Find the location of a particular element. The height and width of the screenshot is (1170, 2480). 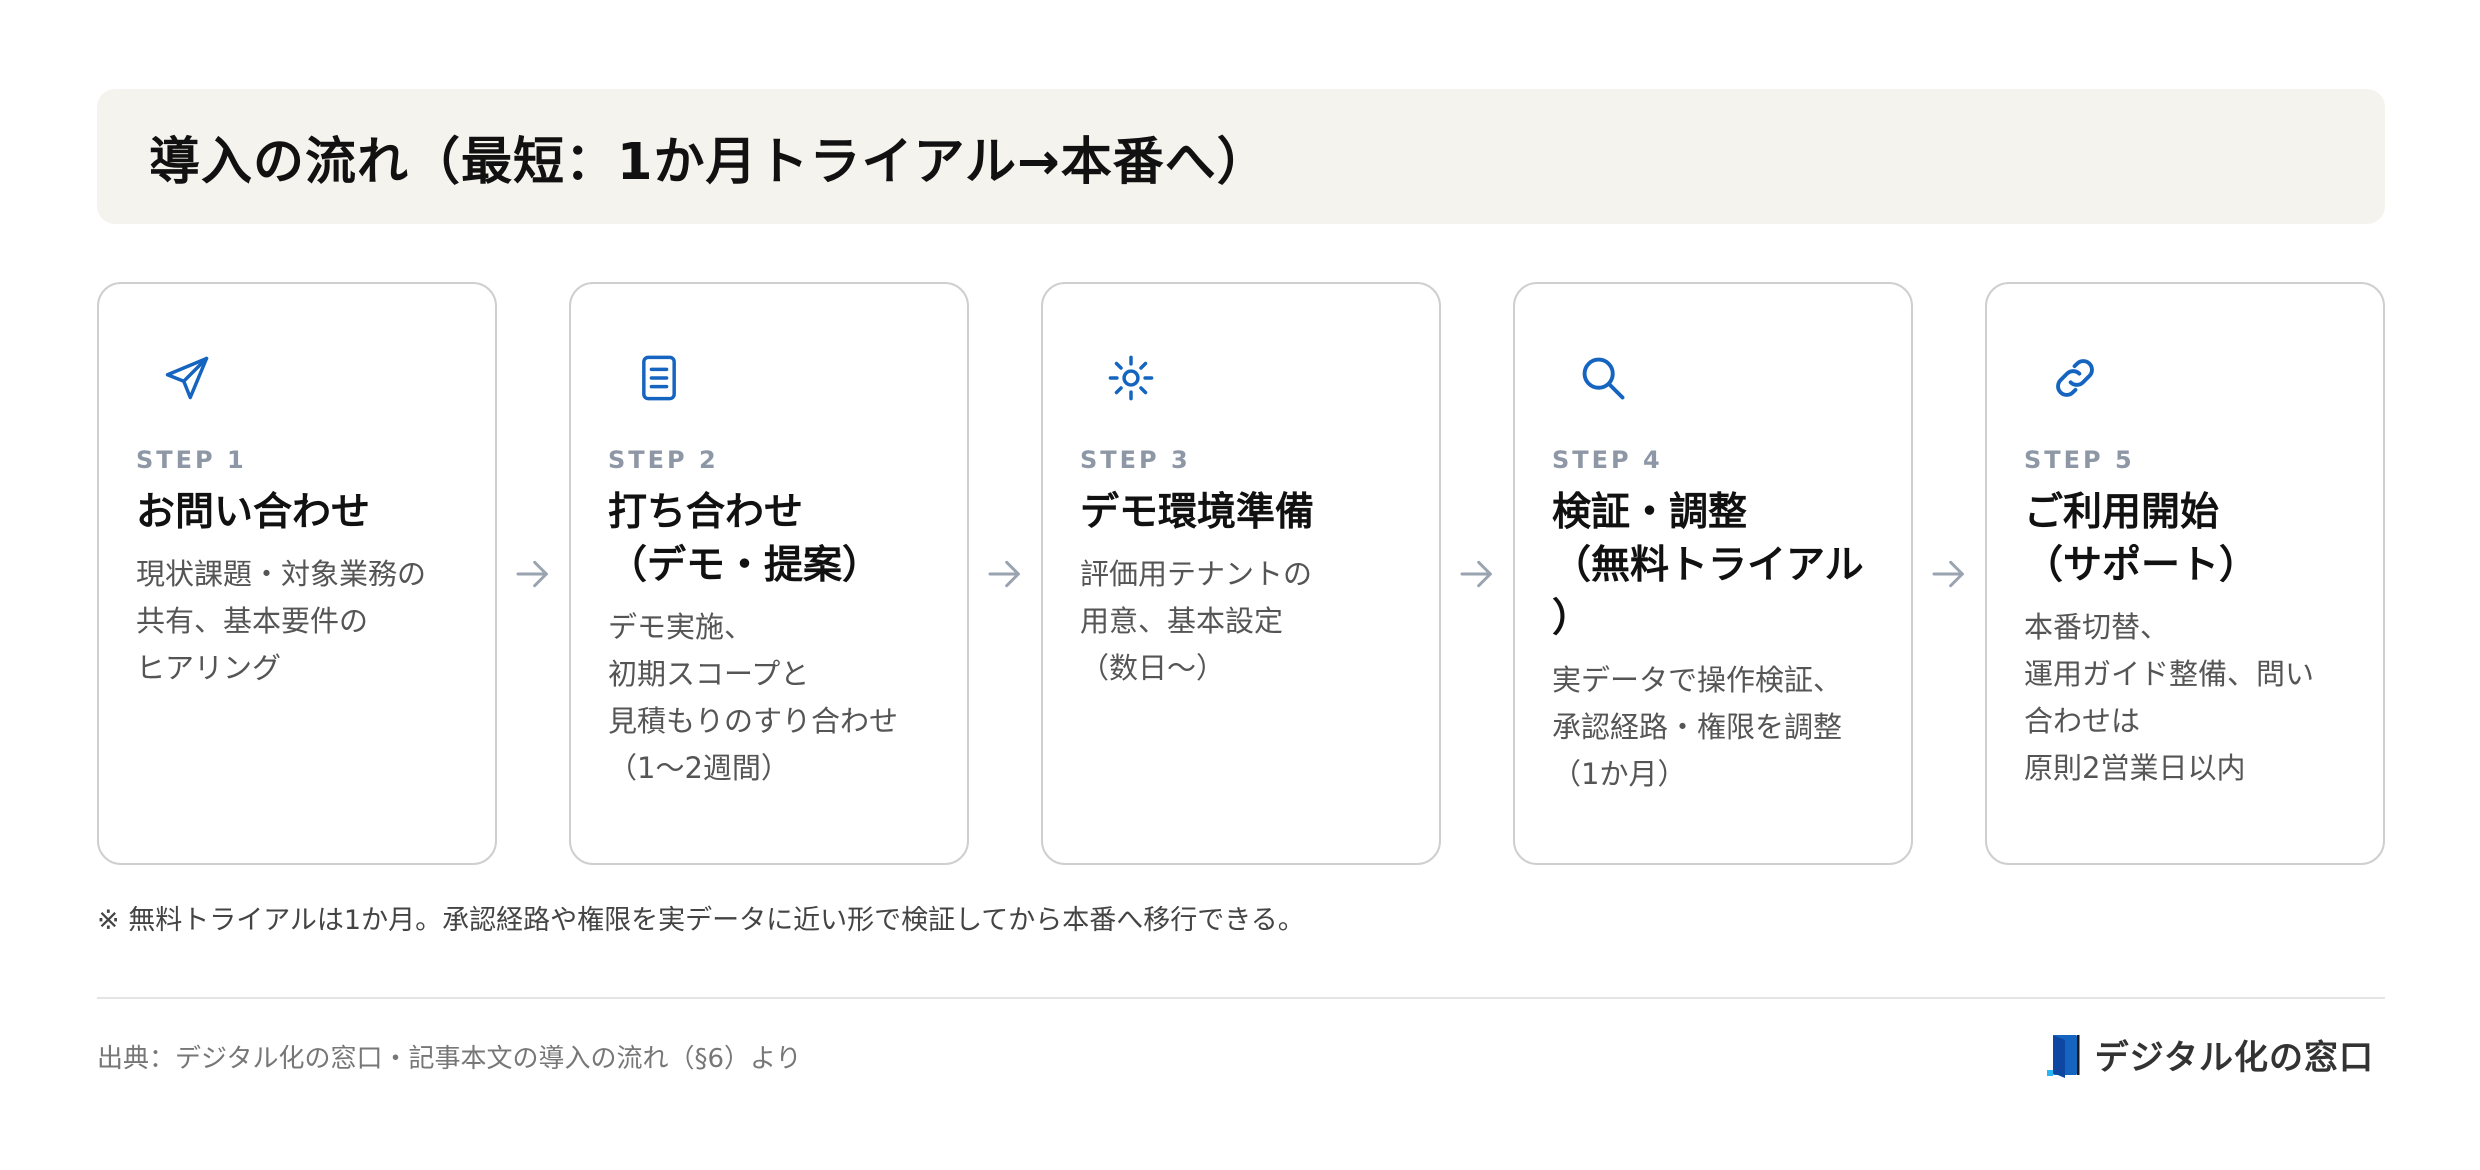

brand: デジタル化の窓口 is located at coordinates (2209, 1054).